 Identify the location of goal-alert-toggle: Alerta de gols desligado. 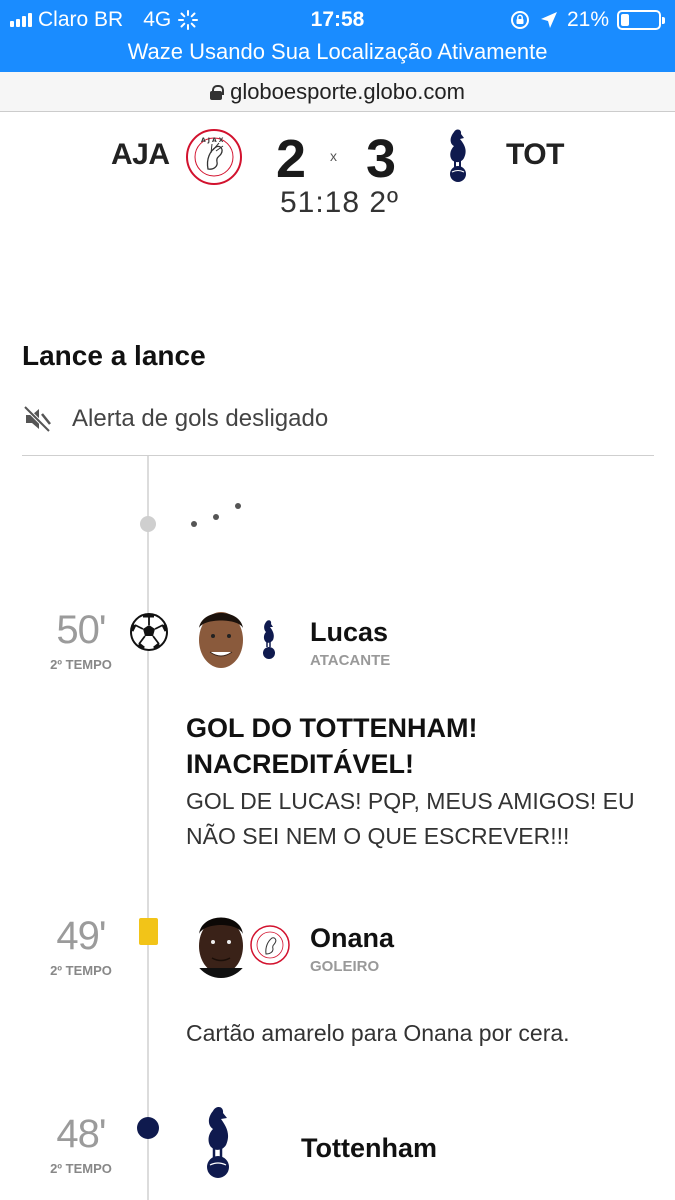
(175, 419).